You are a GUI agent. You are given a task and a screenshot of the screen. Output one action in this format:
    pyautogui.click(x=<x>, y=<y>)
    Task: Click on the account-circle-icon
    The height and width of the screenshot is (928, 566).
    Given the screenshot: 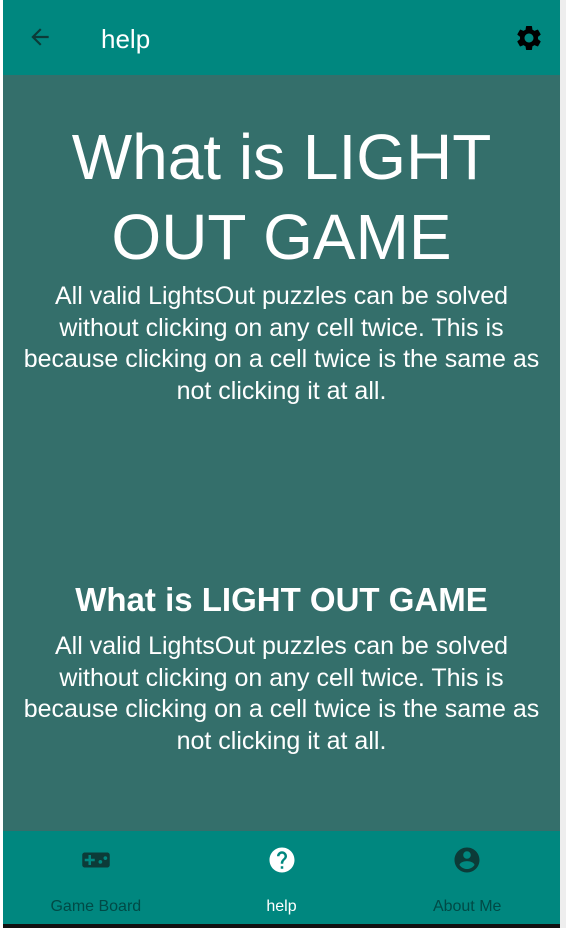 What is the action you would take?
    pyautogui.click(x=467, y=860)
    